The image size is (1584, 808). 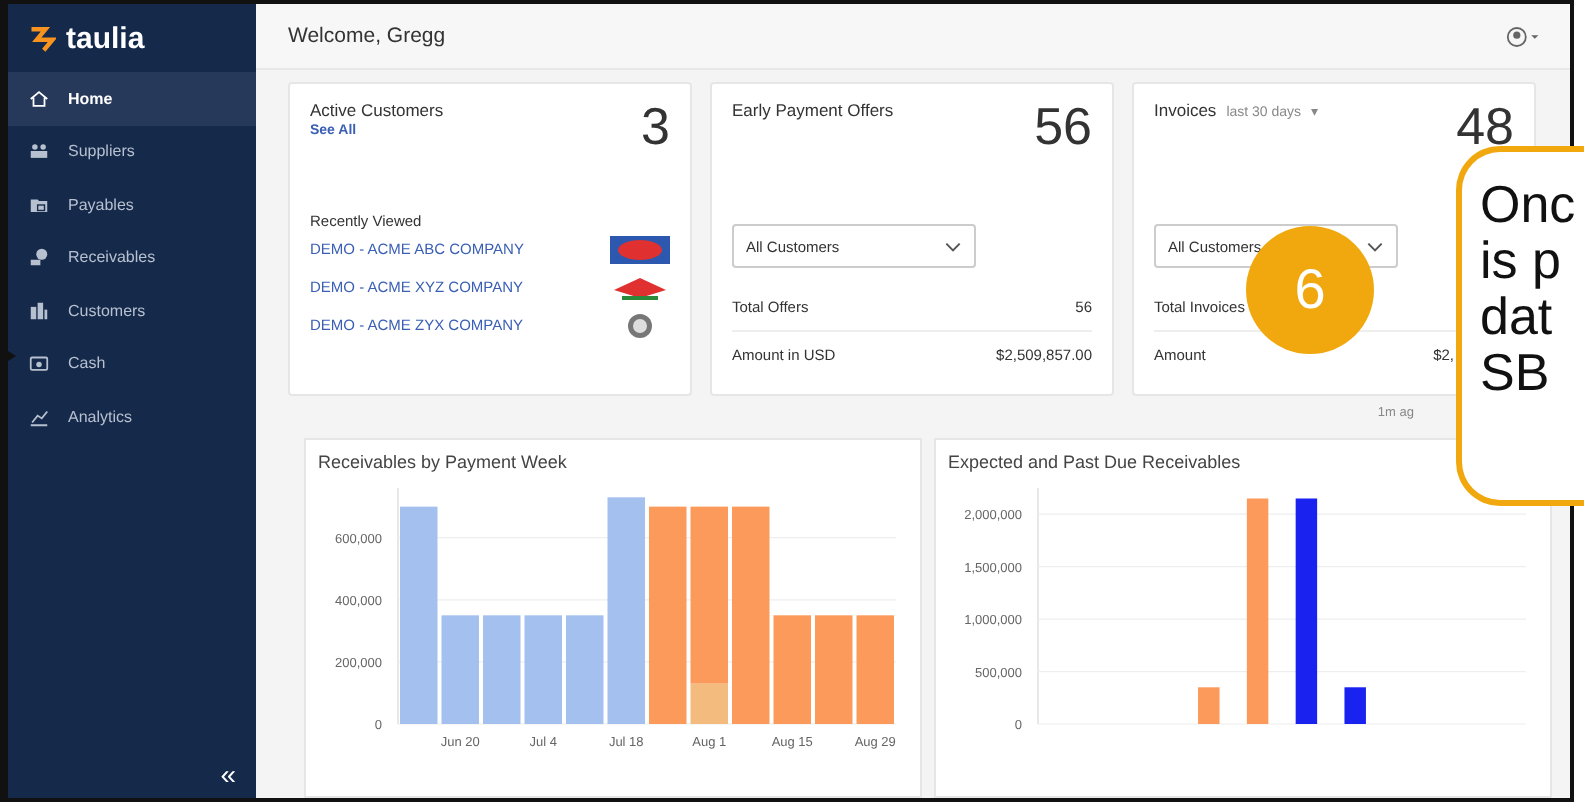 I want to click on home-icon, so click(x=39, y=98).